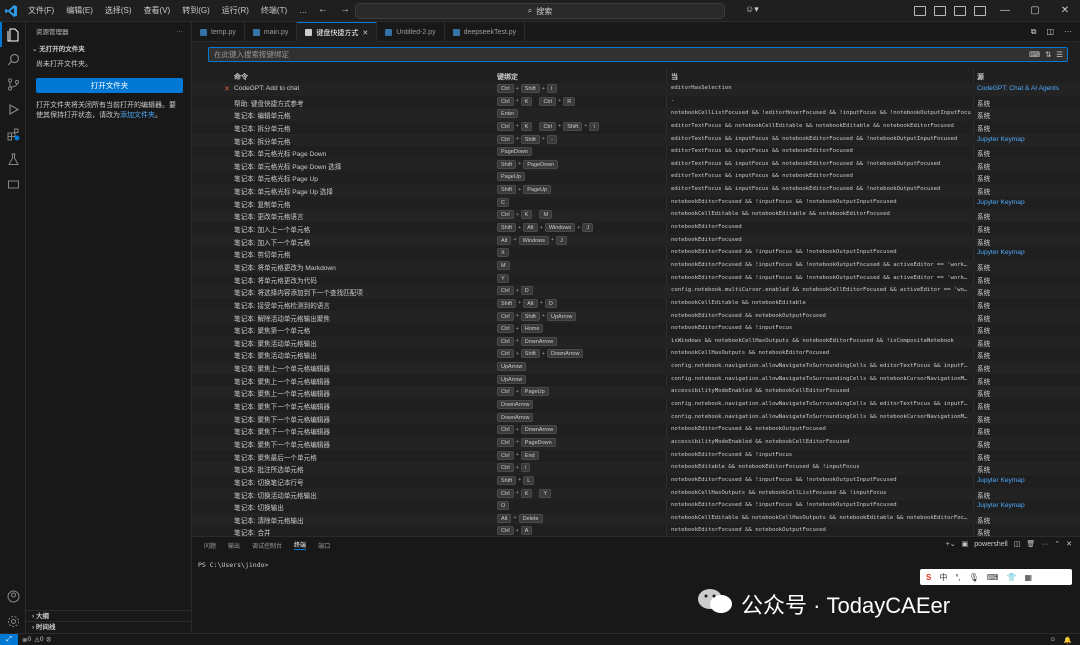 The width and height of the screenshot is (1080, 645). Describe the element at coordinates (928, 577) in the screenshot. I see `ime-logo-icon: S` at that location.